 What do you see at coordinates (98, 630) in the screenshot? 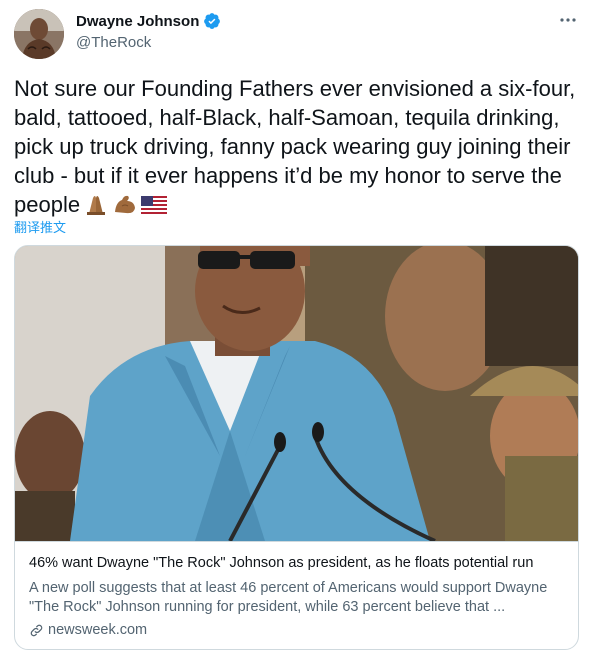
I see `card-domain: newsweek.com` at bounding box center [98, 630].